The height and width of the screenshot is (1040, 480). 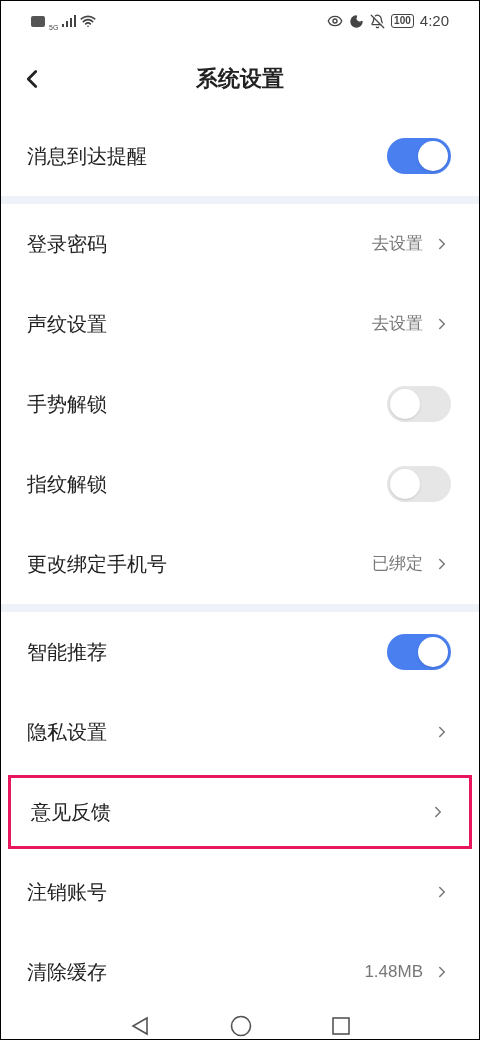 What do you see at coordinates (397, 564) in the screenshot?
I see `row-value: 已绑定` at bounding box center [397, 564].